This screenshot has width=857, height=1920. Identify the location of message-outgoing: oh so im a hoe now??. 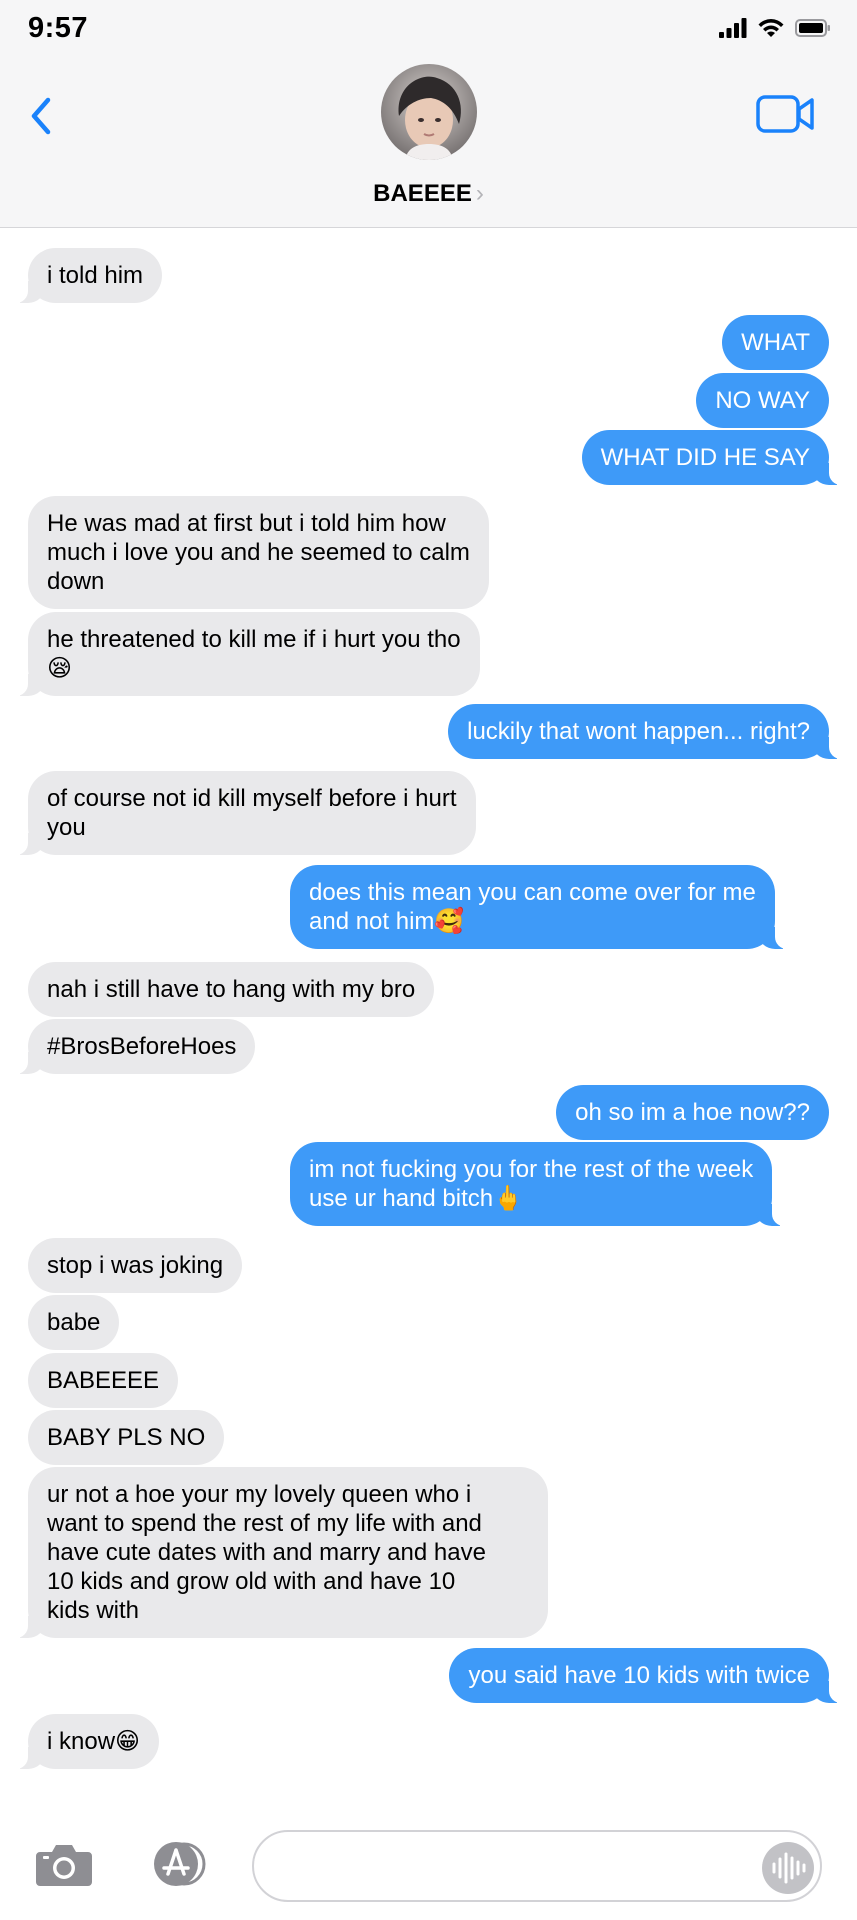
(692, 1112).